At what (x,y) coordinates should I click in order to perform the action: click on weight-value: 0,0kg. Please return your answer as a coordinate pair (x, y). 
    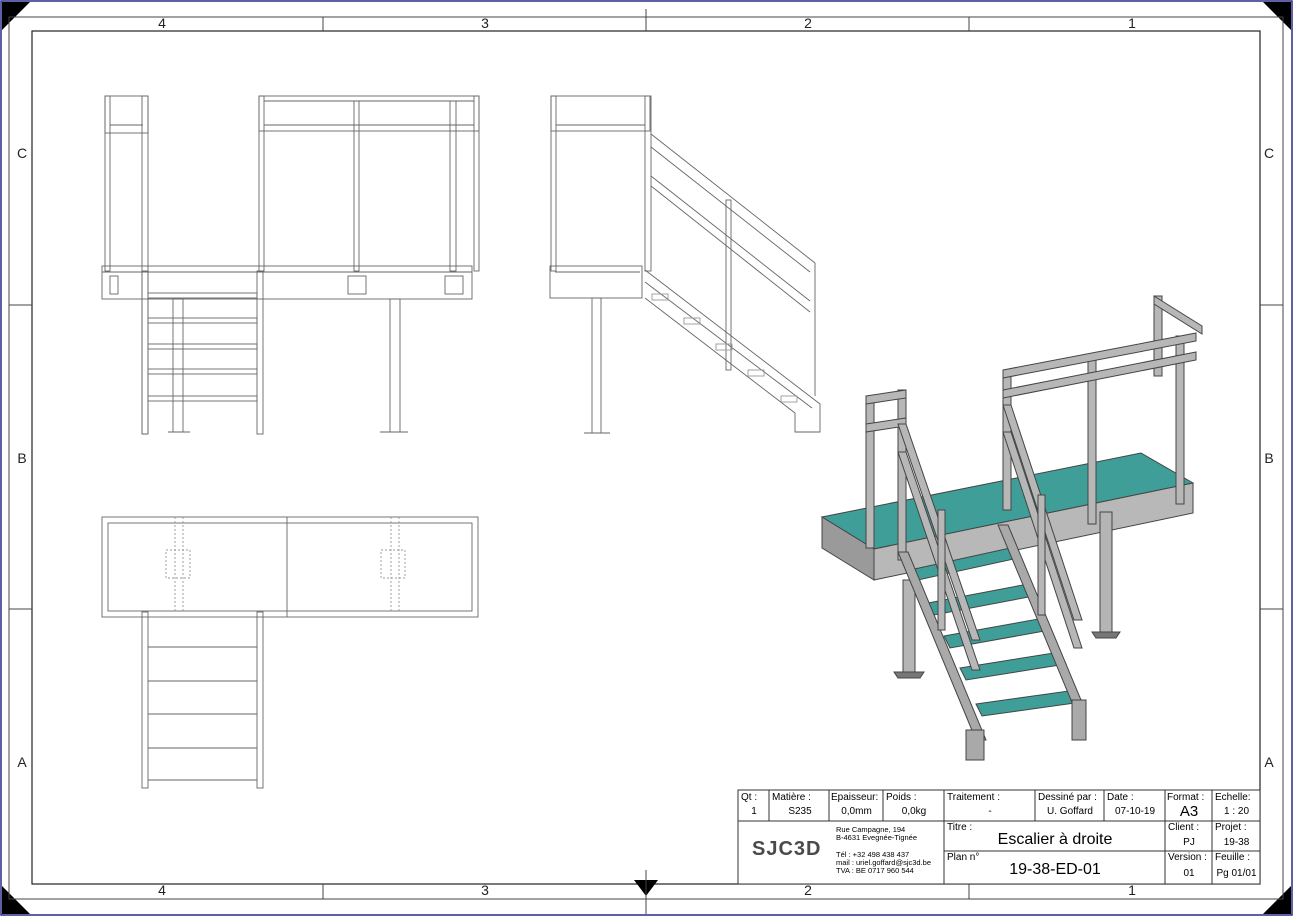
    Looking at the image, I should click on (914, 811).